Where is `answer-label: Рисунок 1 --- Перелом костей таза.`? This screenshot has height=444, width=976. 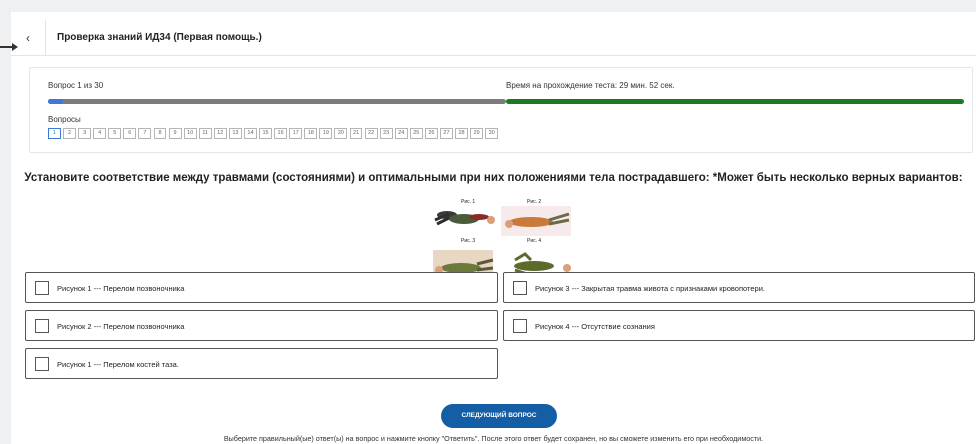
answer-label: Рисунок 1 --- Перелом костей таза. is located at coordinates (118, 364).